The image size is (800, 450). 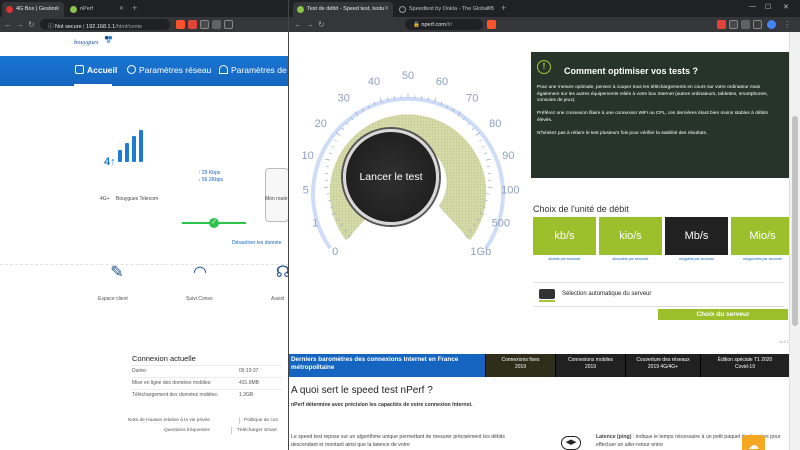 I want to click on unit-kios-button: kio/s, so click(x=630, y=236).